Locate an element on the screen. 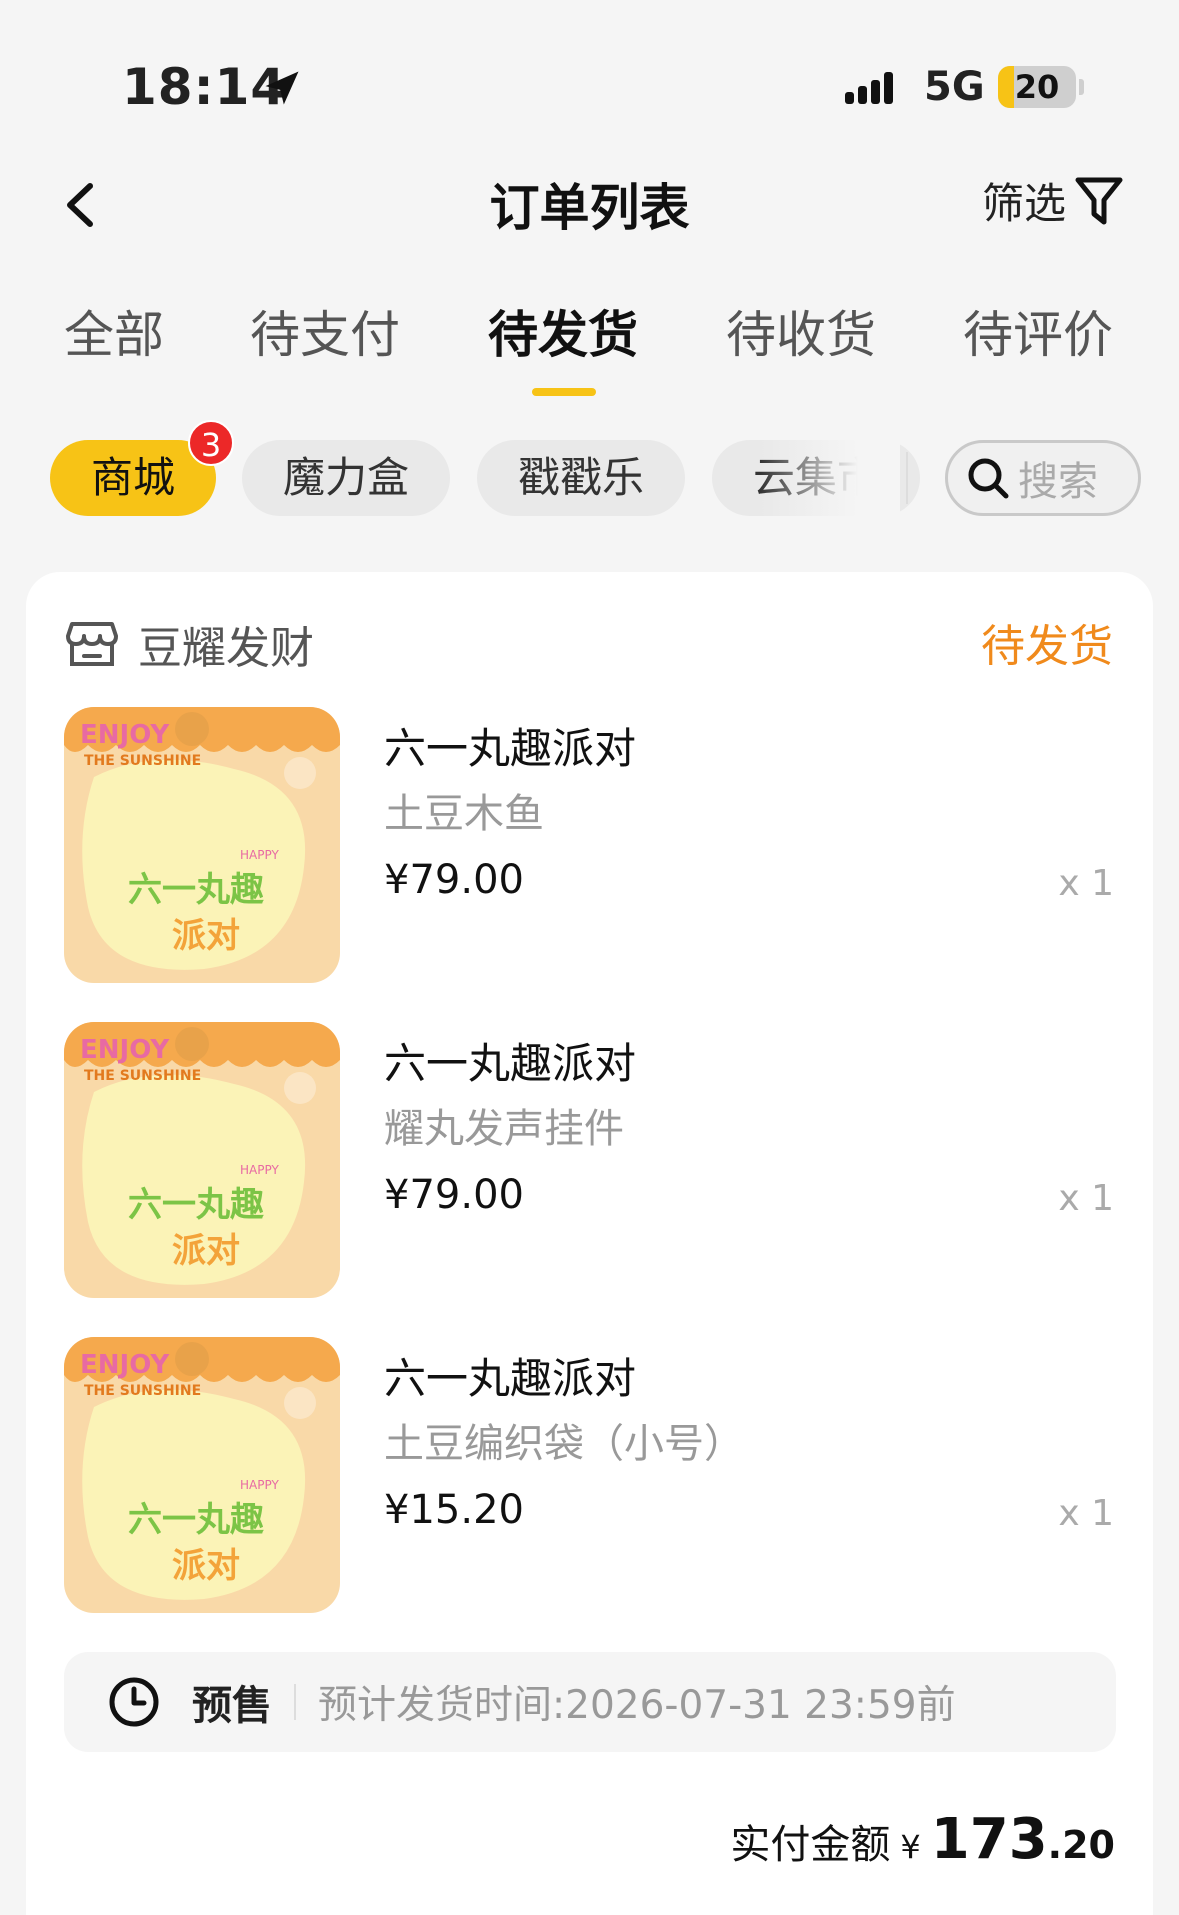  tab-pending-review: 待评价 is located at coordinates (1038, 331).